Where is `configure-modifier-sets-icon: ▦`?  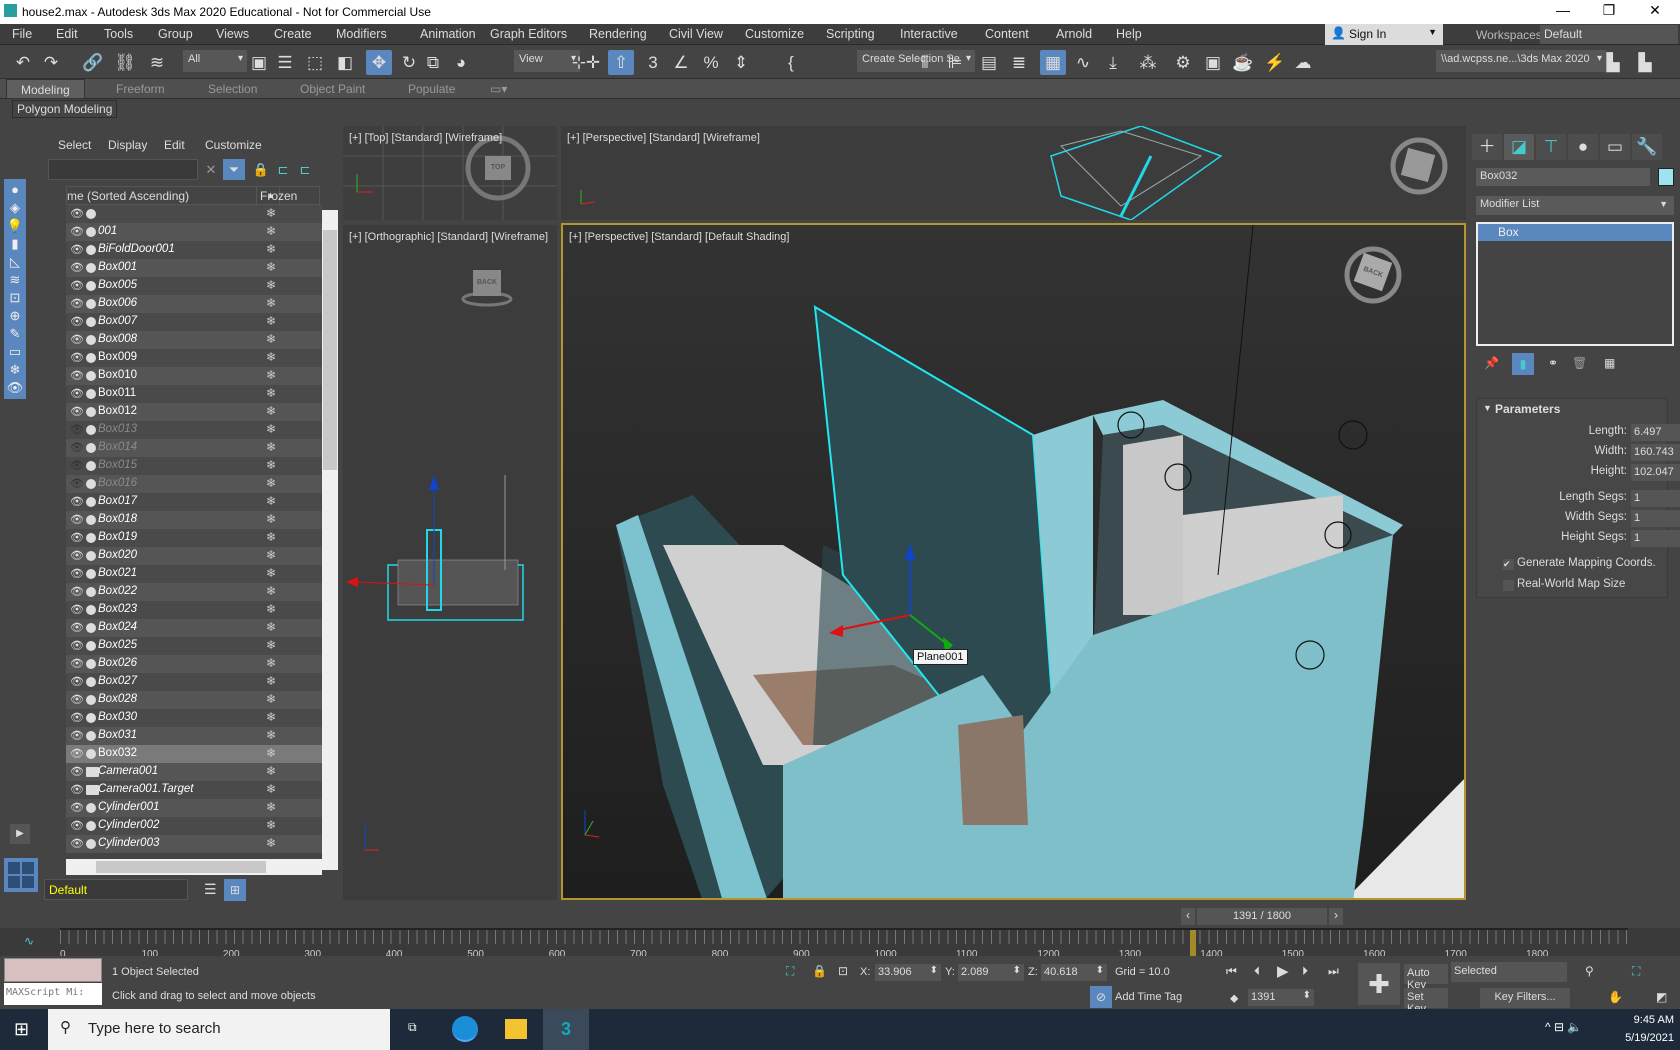 configure-modifier-sets-icon: ▦ is located at coordinates (1609, 363).